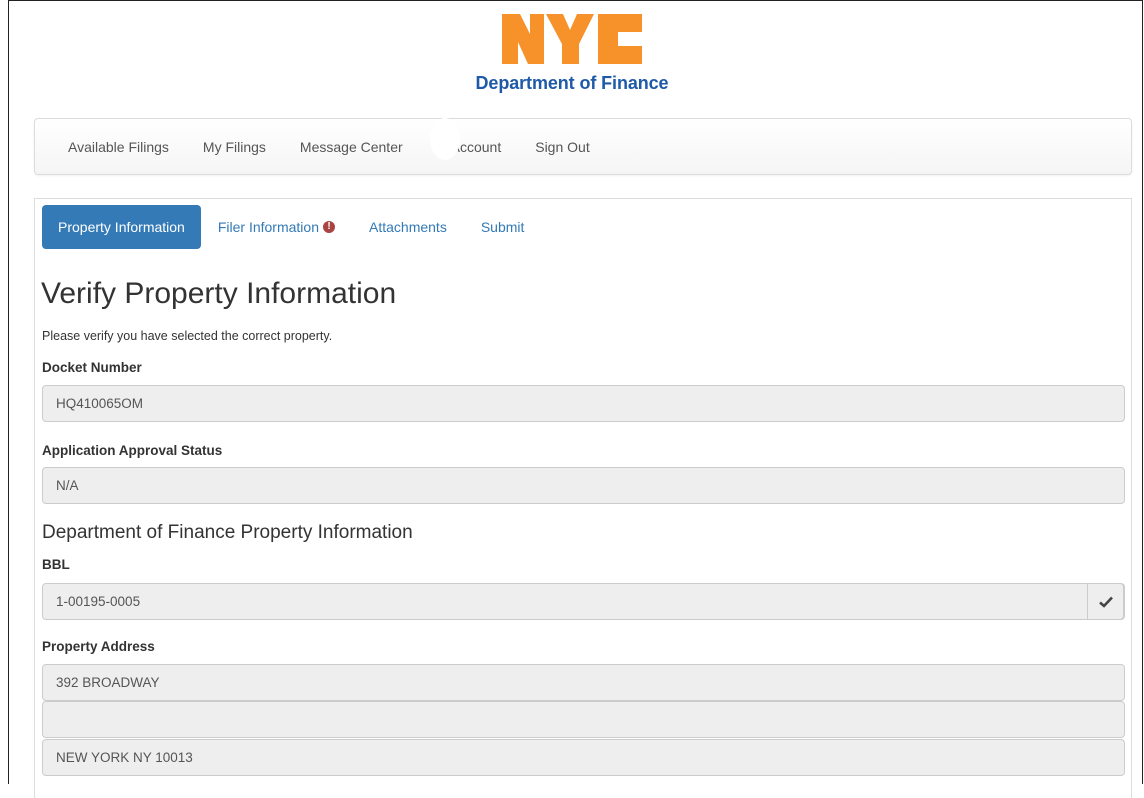  I want to click on docket-number-label: Docket Number, so click(92, 367).